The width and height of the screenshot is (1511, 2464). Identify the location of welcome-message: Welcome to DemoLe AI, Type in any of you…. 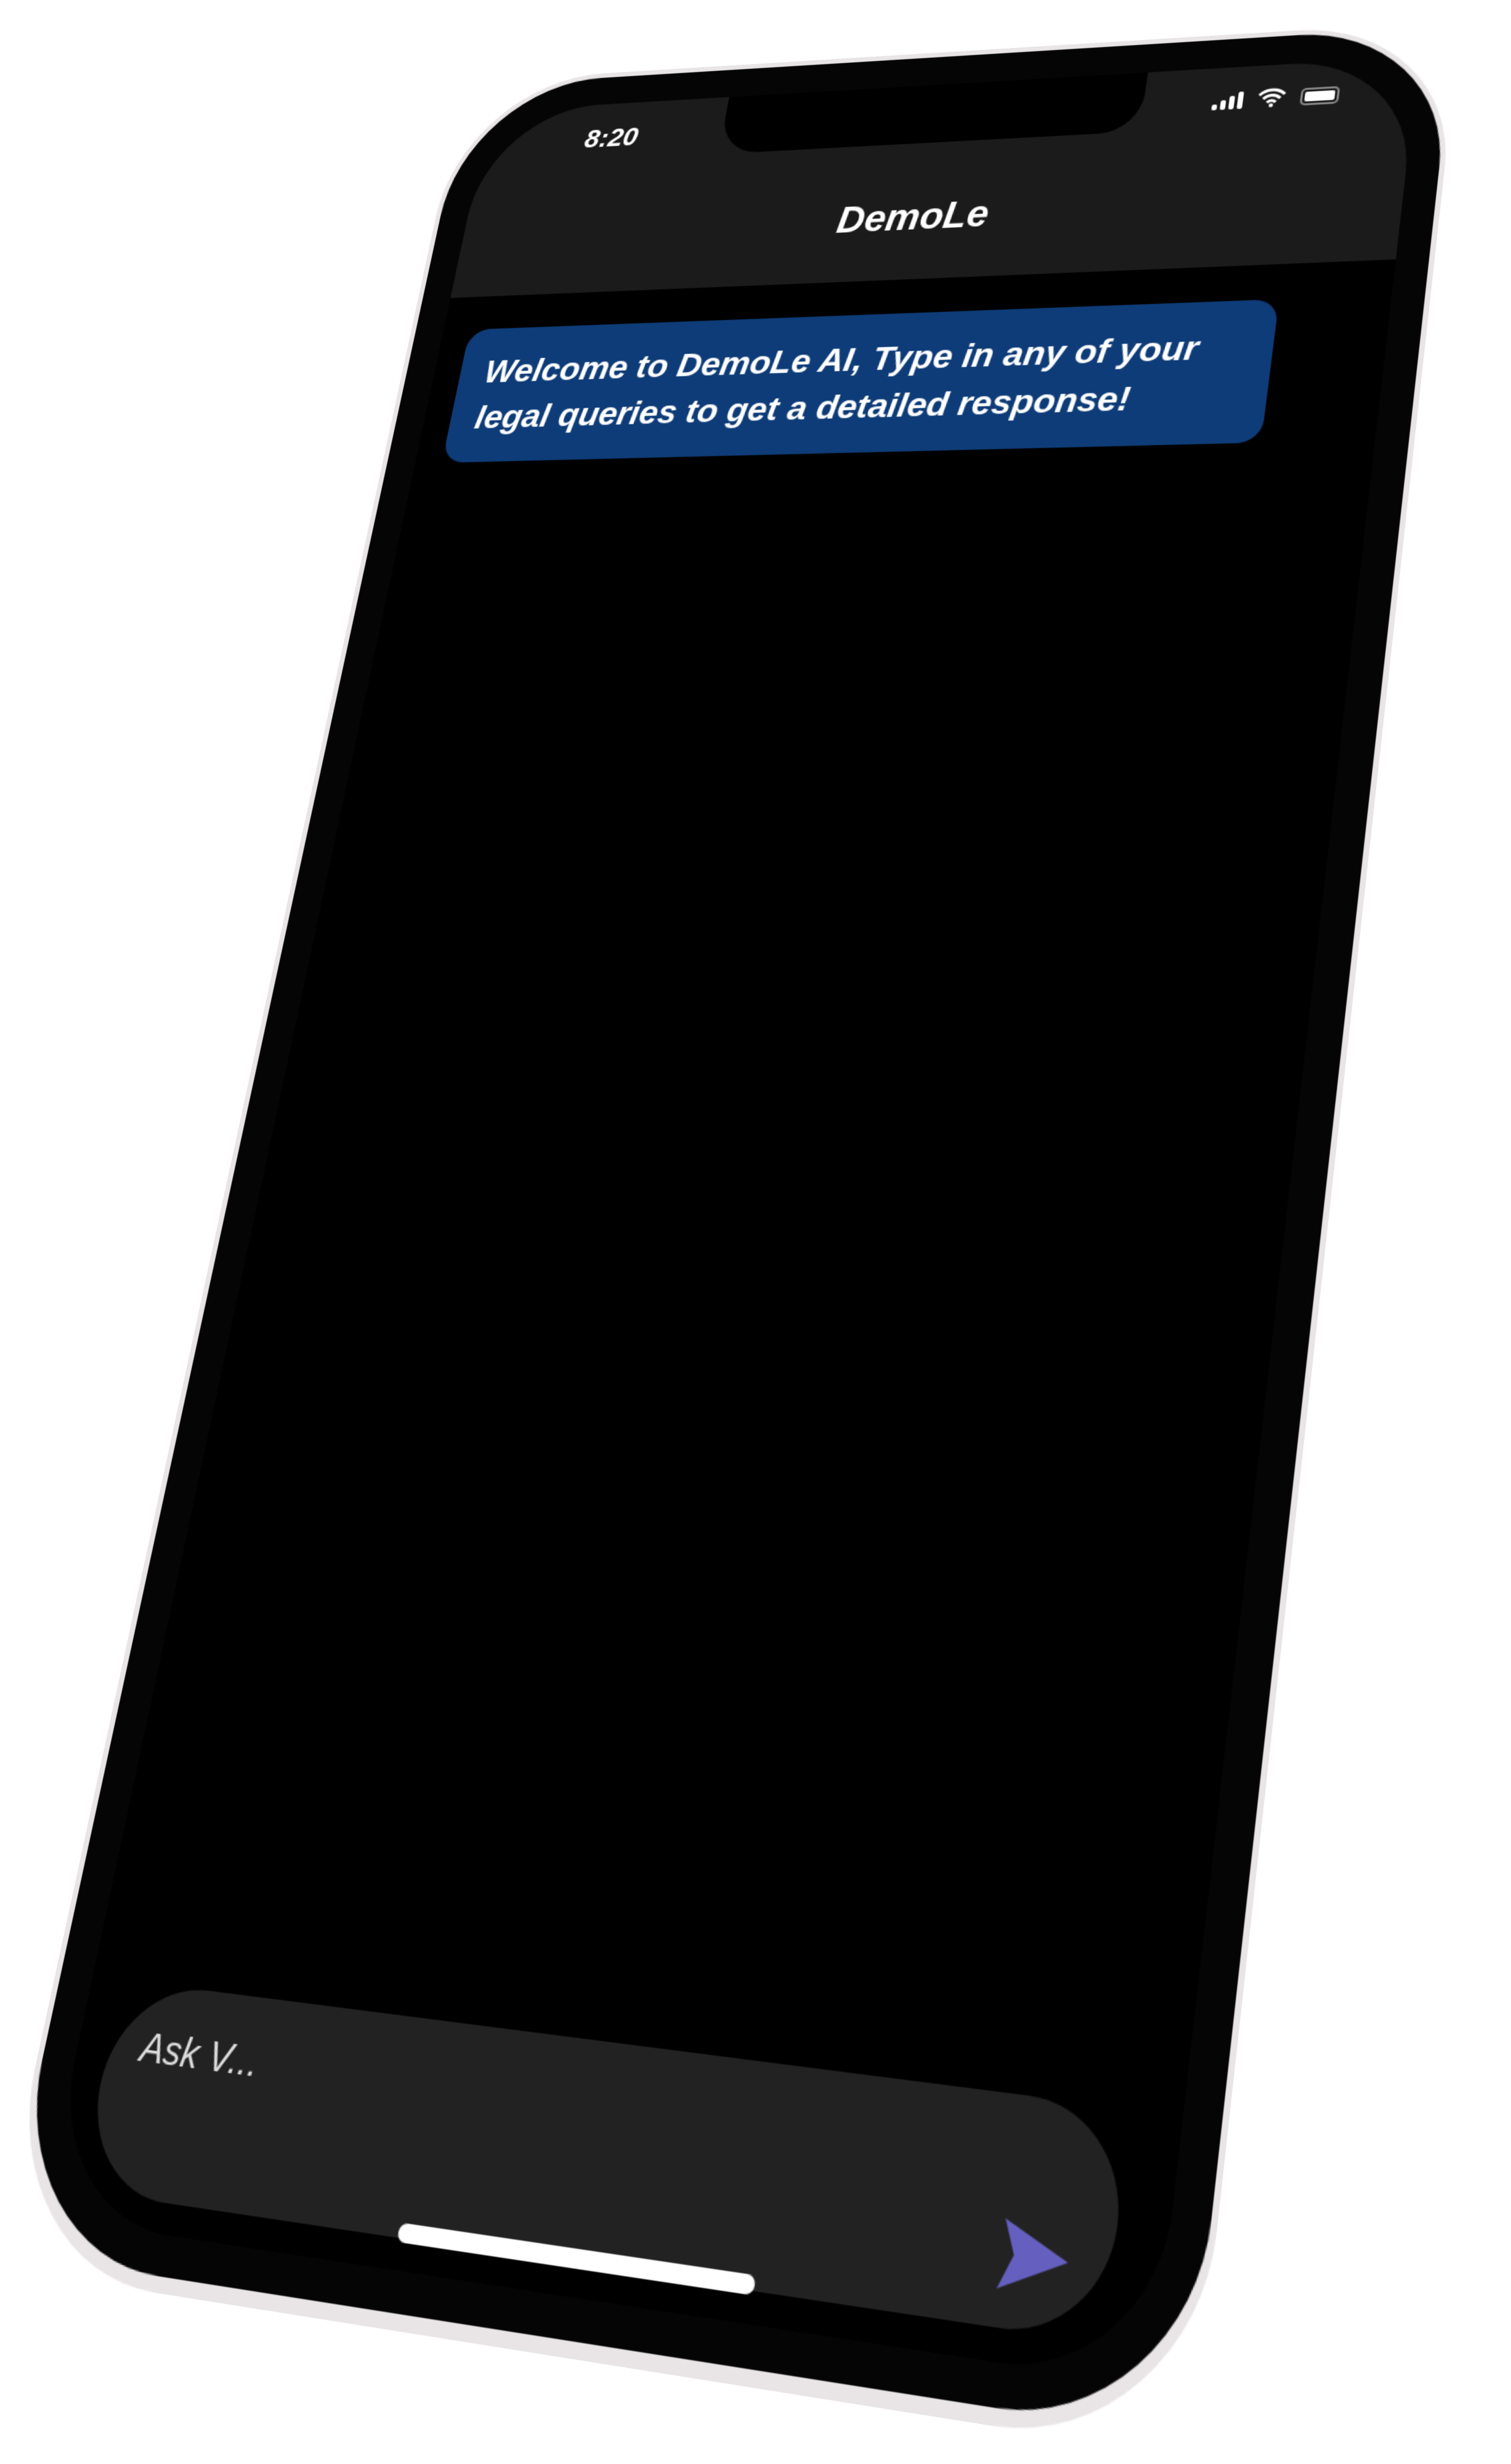
(860, 381).